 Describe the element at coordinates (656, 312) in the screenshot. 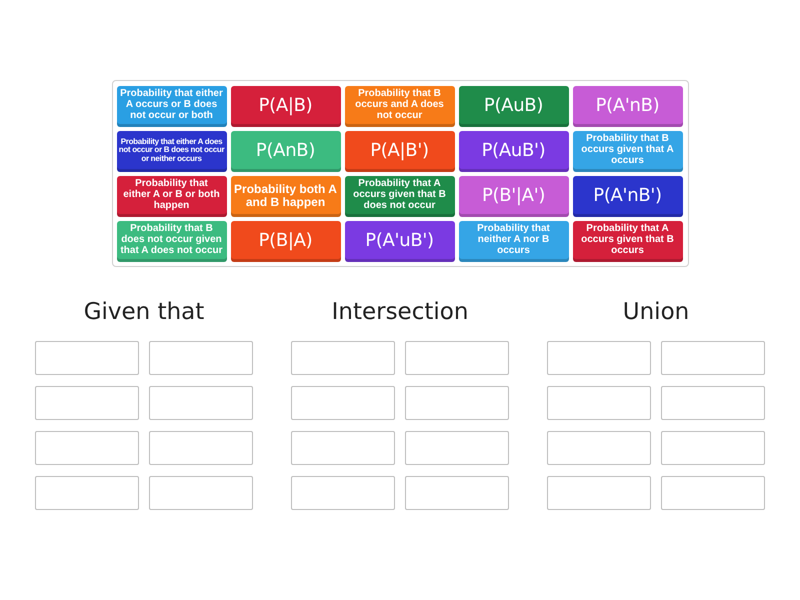

I see `group-heading: Union` at that location.